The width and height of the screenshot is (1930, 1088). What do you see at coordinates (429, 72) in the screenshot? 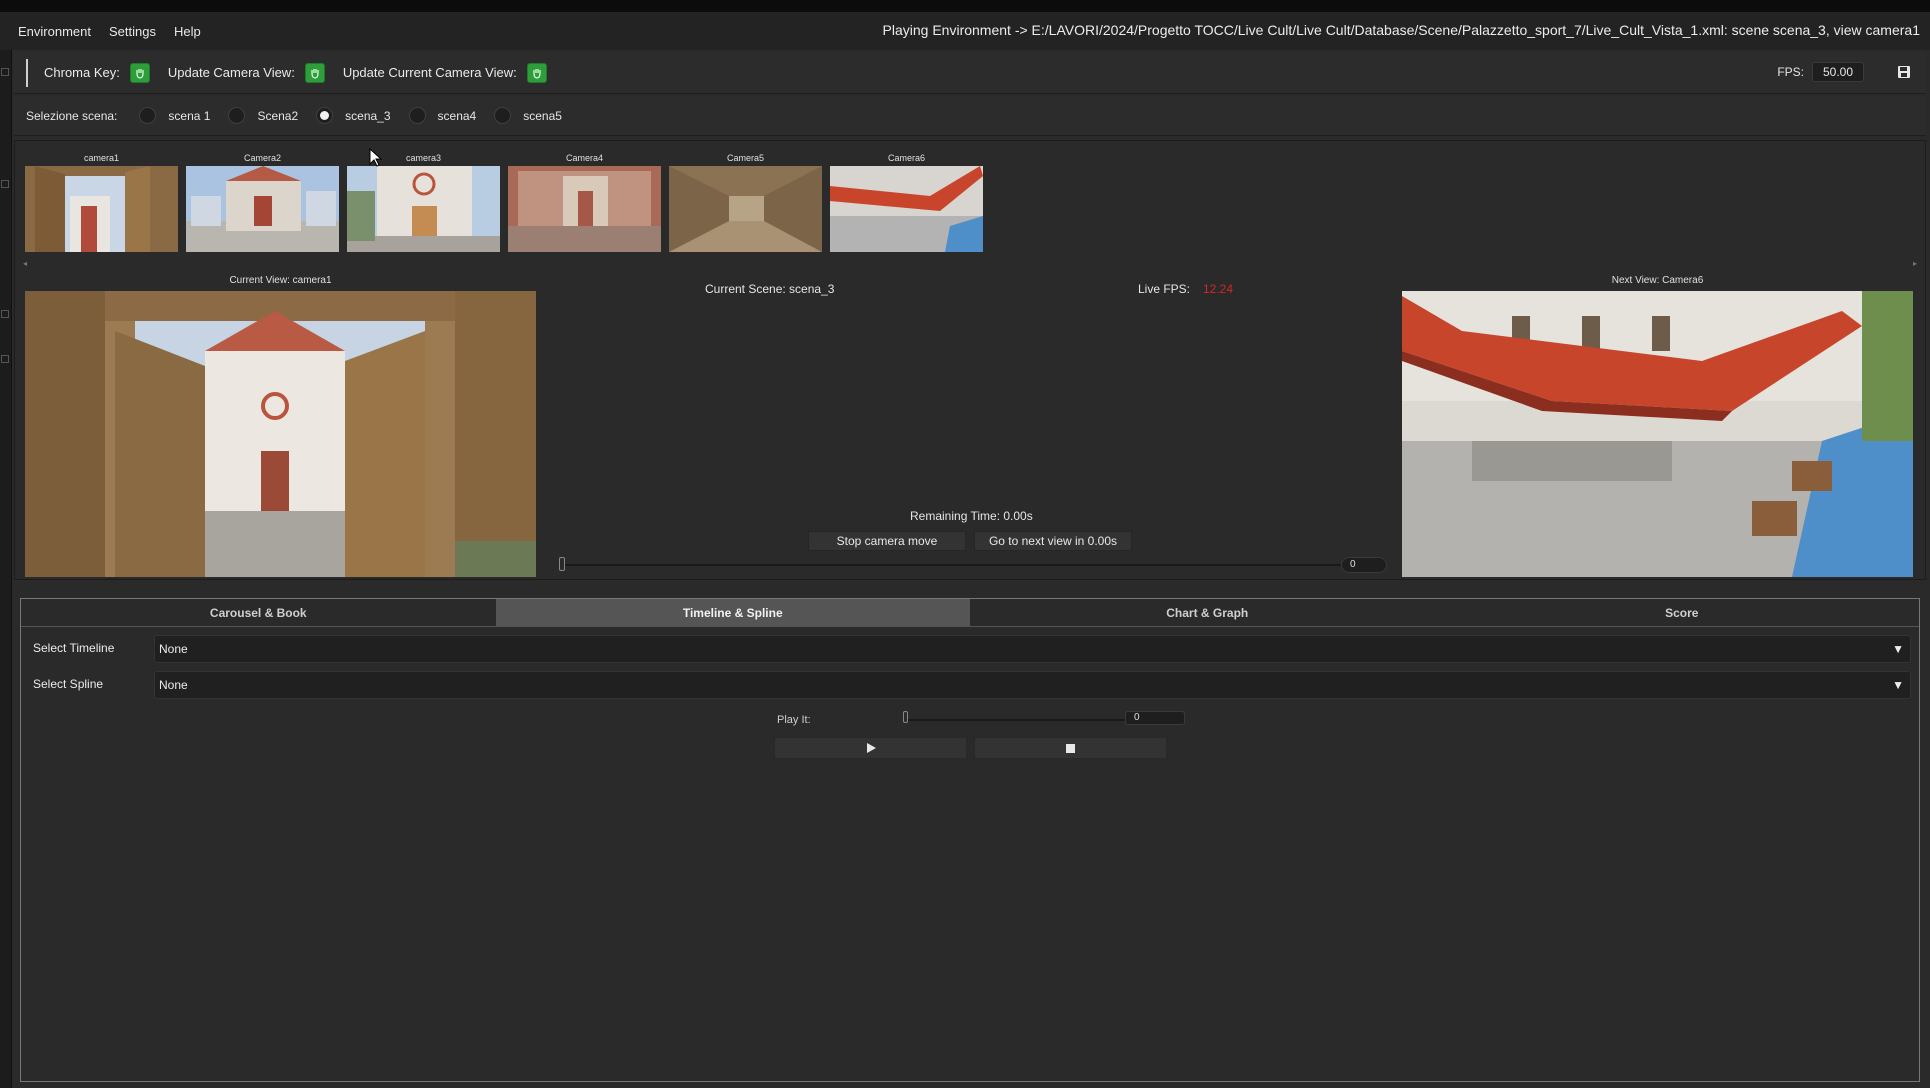
I see `update-current-camera-view-label: Update Current Camera View:` at bounding box center [429, 72].